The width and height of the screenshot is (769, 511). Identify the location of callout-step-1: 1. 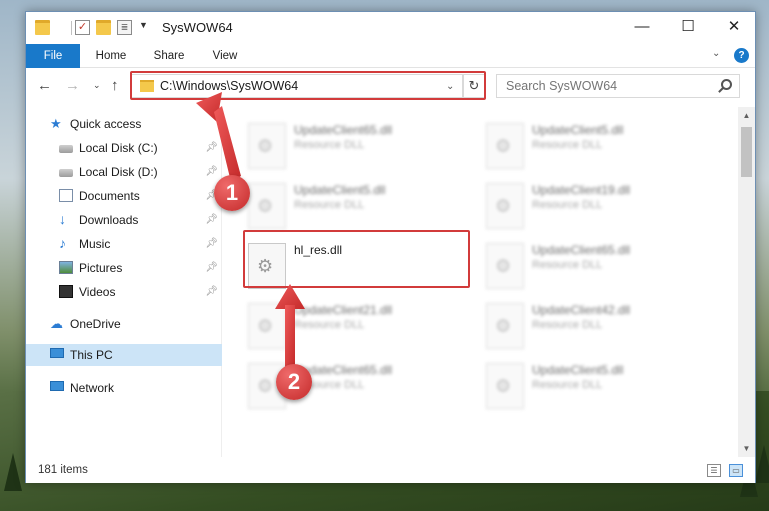
(232, 193).